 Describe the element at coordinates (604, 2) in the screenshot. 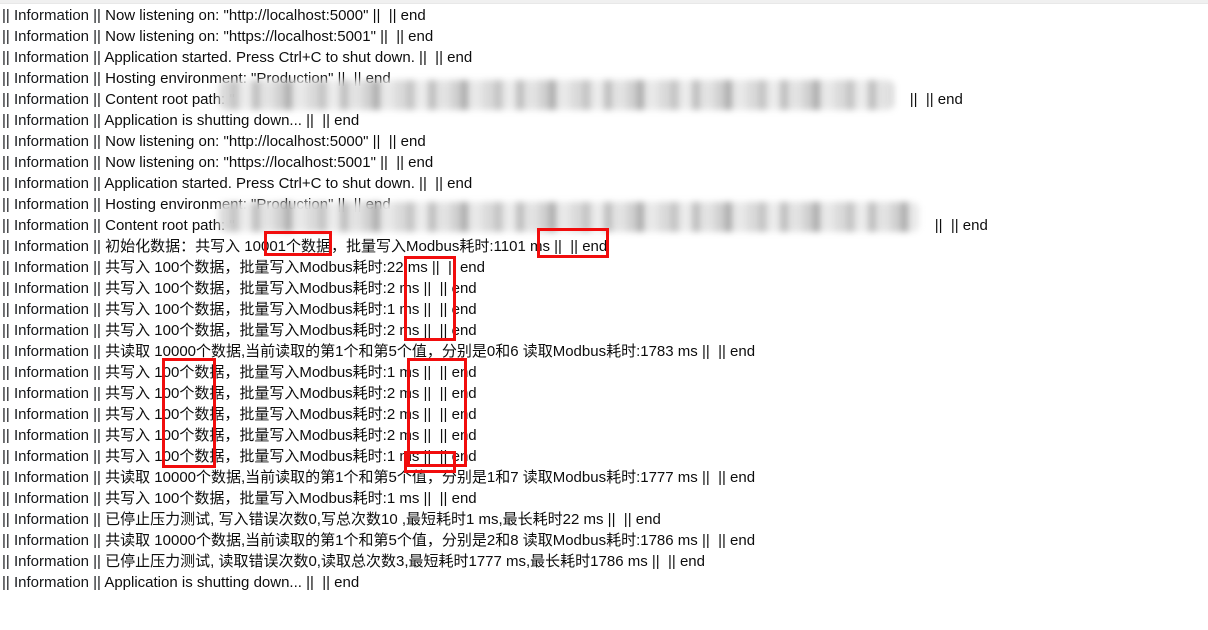

I see `window-top-band` at that location.